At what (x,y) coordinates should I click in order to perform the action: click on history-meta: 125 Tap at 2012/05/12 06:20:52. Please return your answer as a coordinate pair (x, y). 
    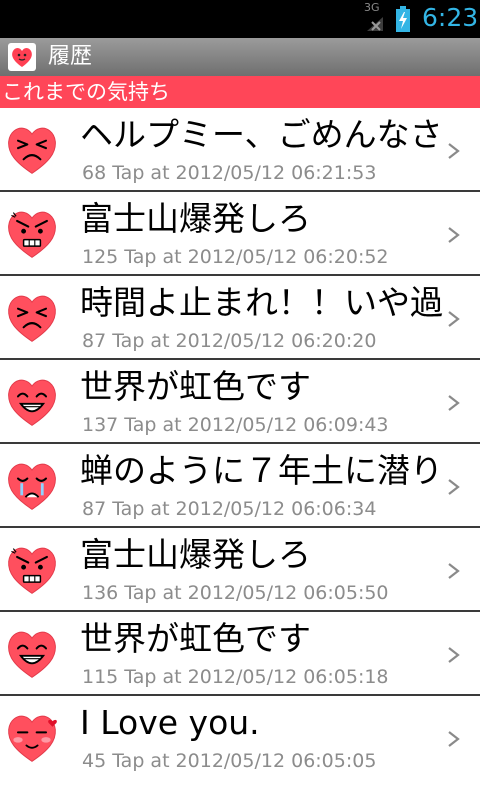
    Looking at the image, I should click on (235, 257).